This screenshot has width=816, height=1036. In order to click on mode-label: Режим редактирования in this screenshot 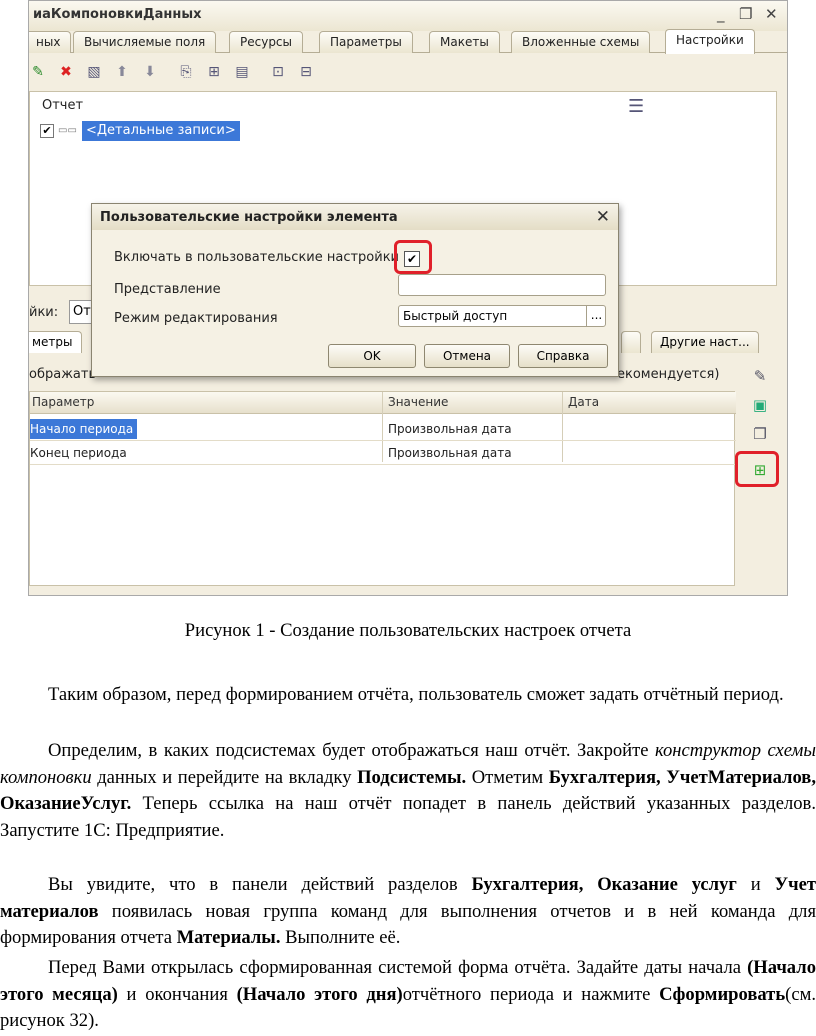, I will do `click(196, 318)`.